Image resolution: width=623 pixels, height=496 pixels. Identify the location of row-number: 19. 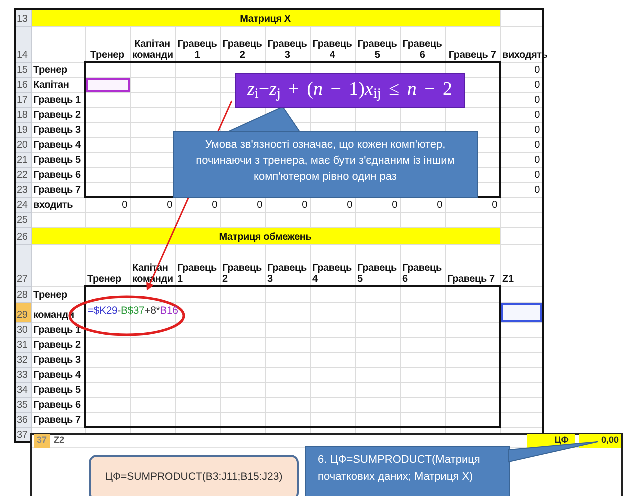
(22, 130).